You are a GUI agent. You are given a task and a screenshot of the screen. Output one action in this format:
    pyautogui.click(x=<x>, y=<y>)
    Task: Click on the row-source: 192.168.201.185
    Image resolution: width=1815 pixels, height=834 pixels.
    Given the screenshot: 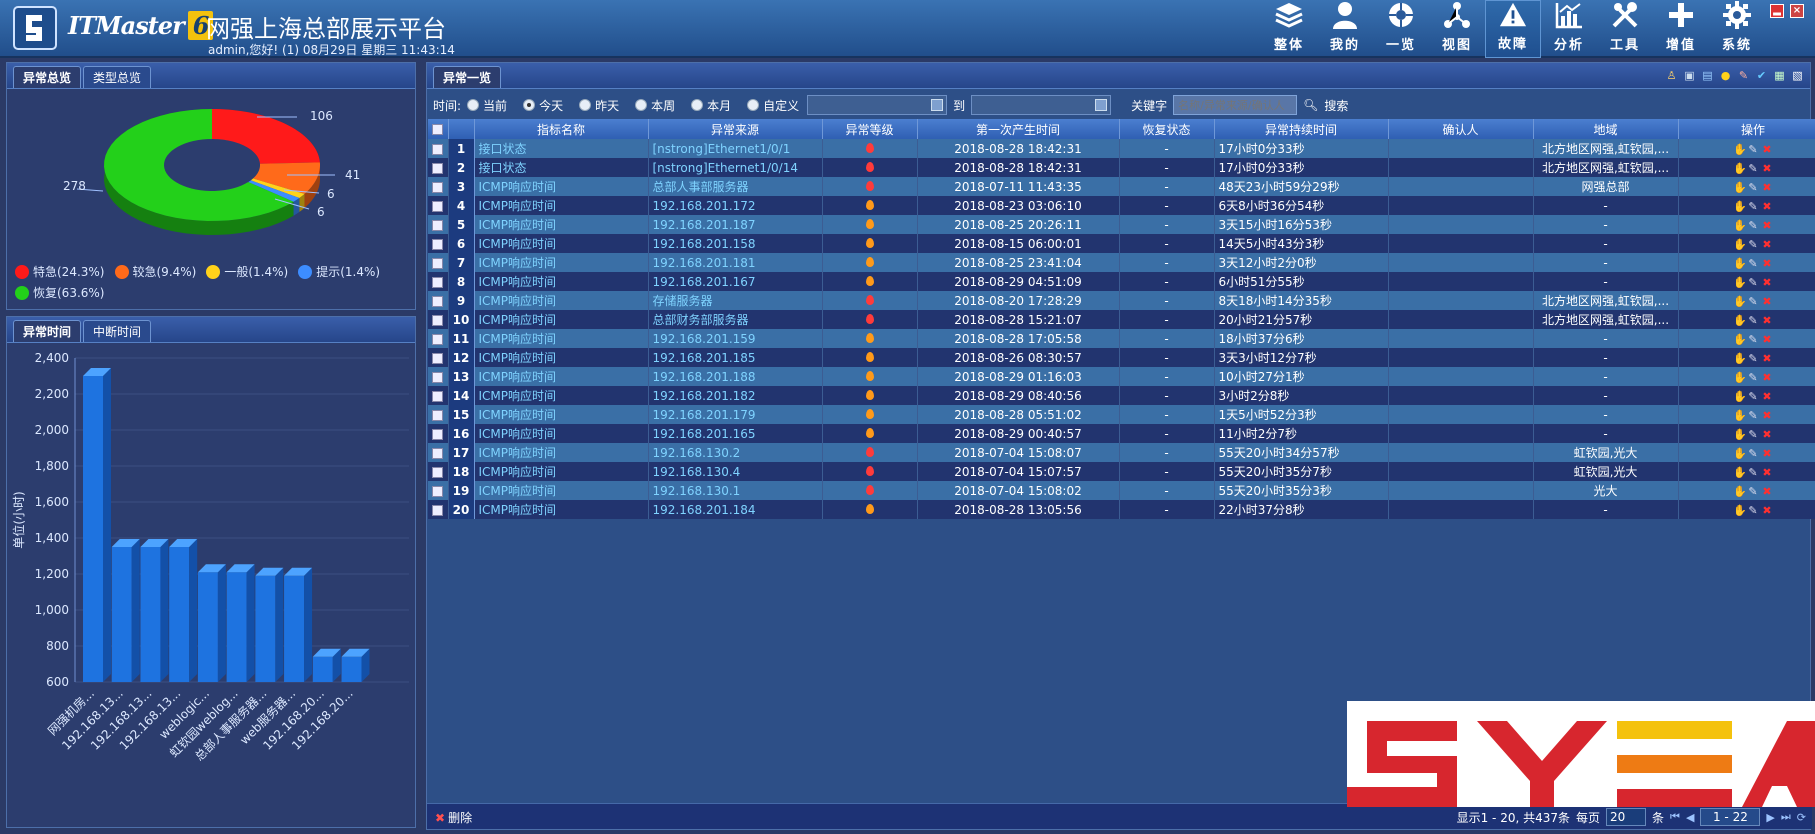 What is the action you would take?
    pyautogui.click(x=735, y=357)
    